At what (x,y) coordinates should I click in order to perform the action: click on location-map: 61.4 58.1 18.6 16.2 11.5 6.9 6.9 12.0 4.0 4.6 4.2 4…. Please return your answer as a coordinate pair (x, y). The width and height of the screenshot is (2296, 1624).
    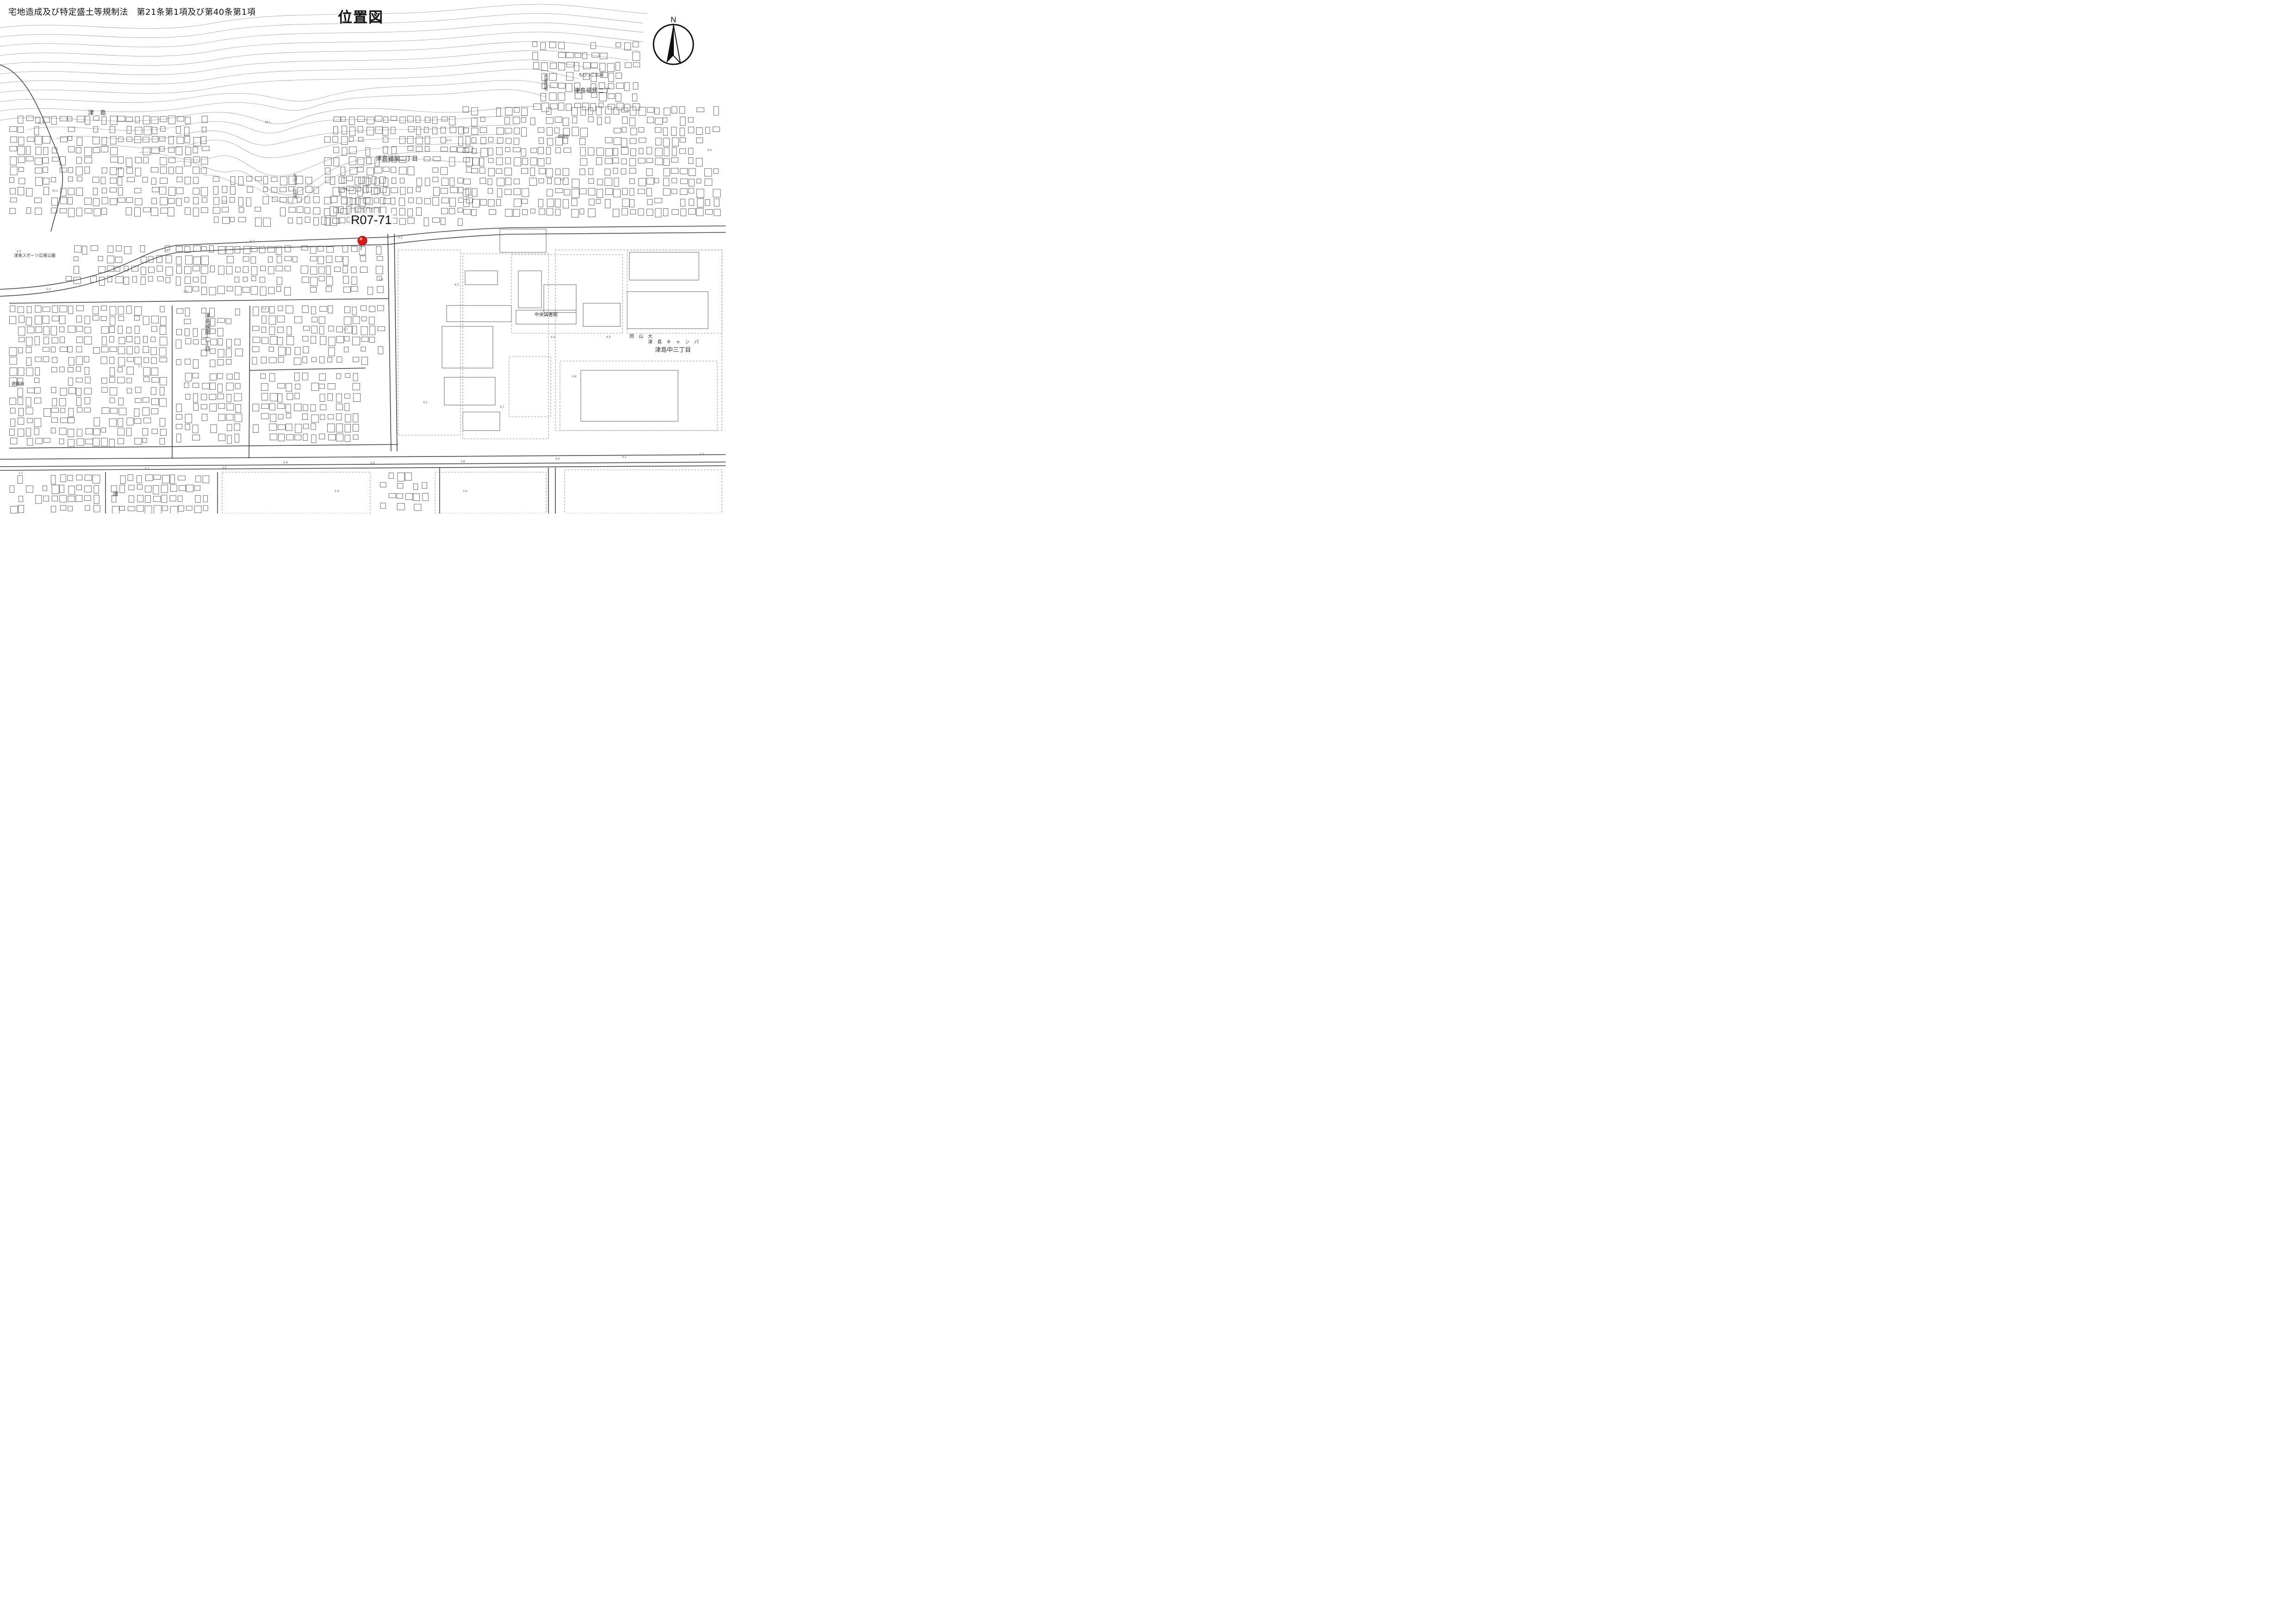
    Looking at the image, I should click on (363, 257).